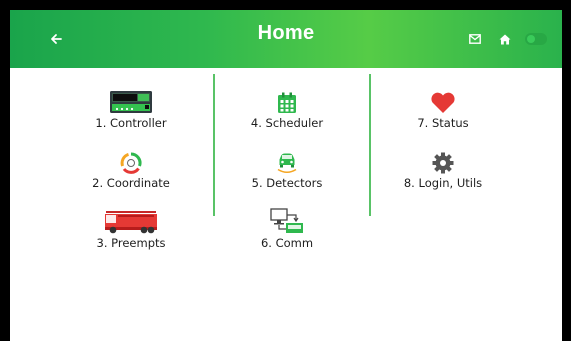 The height and width of the screenshot is (341, 571). I want to click on menu-item-controller: 1. Controller, so click(131, 109).